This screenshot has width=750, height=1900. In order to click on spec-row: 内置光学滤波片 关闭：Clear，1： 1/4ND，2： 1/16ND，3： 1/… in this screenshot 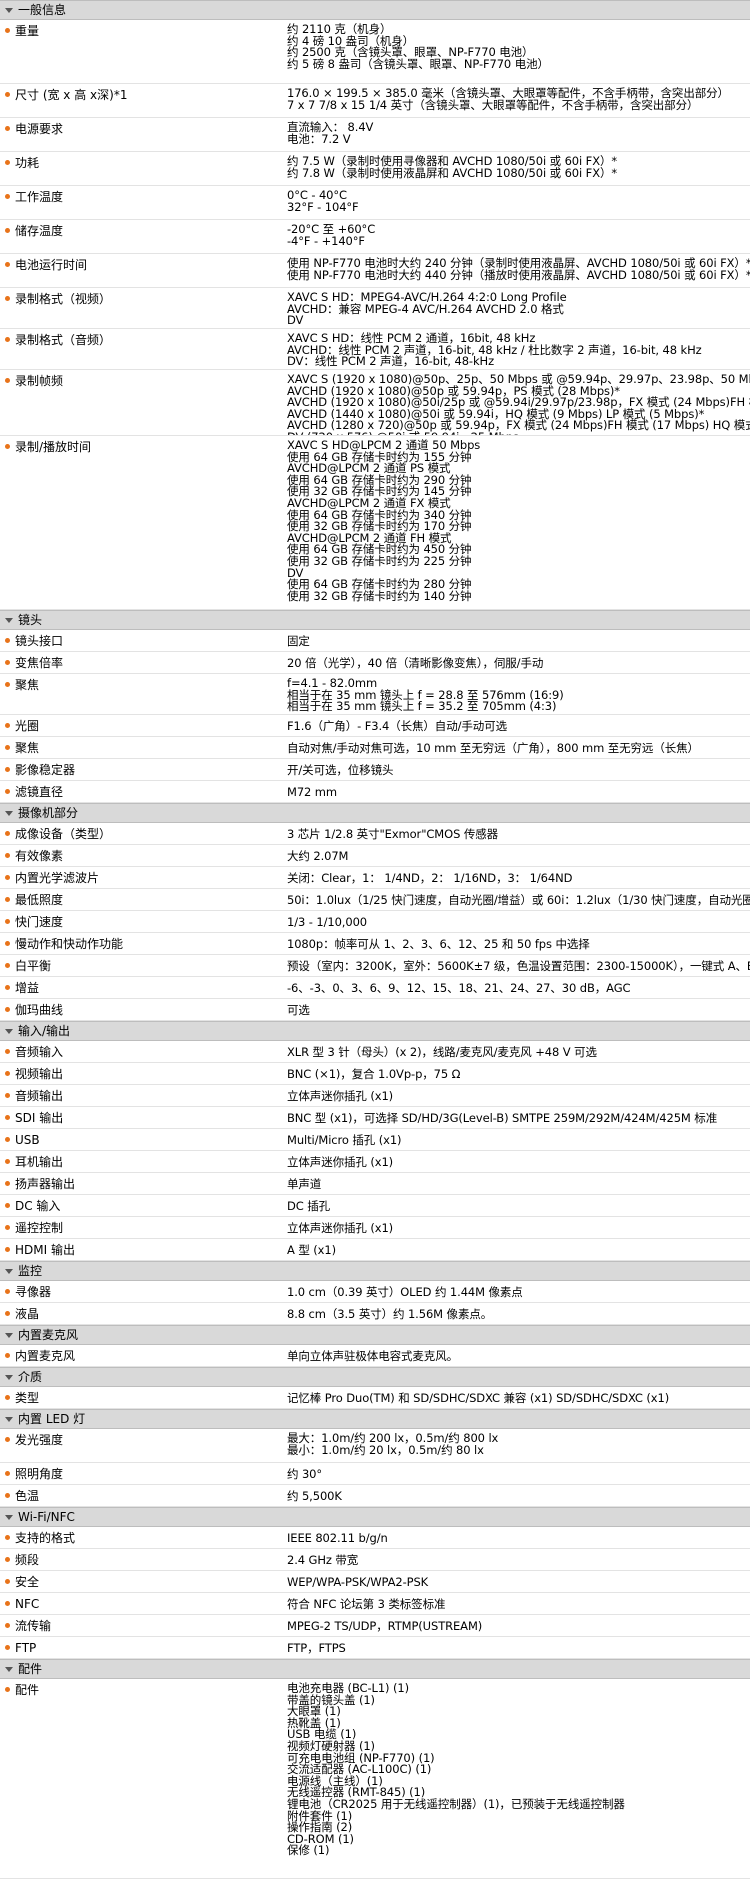, I will do `click(375, 878)`.